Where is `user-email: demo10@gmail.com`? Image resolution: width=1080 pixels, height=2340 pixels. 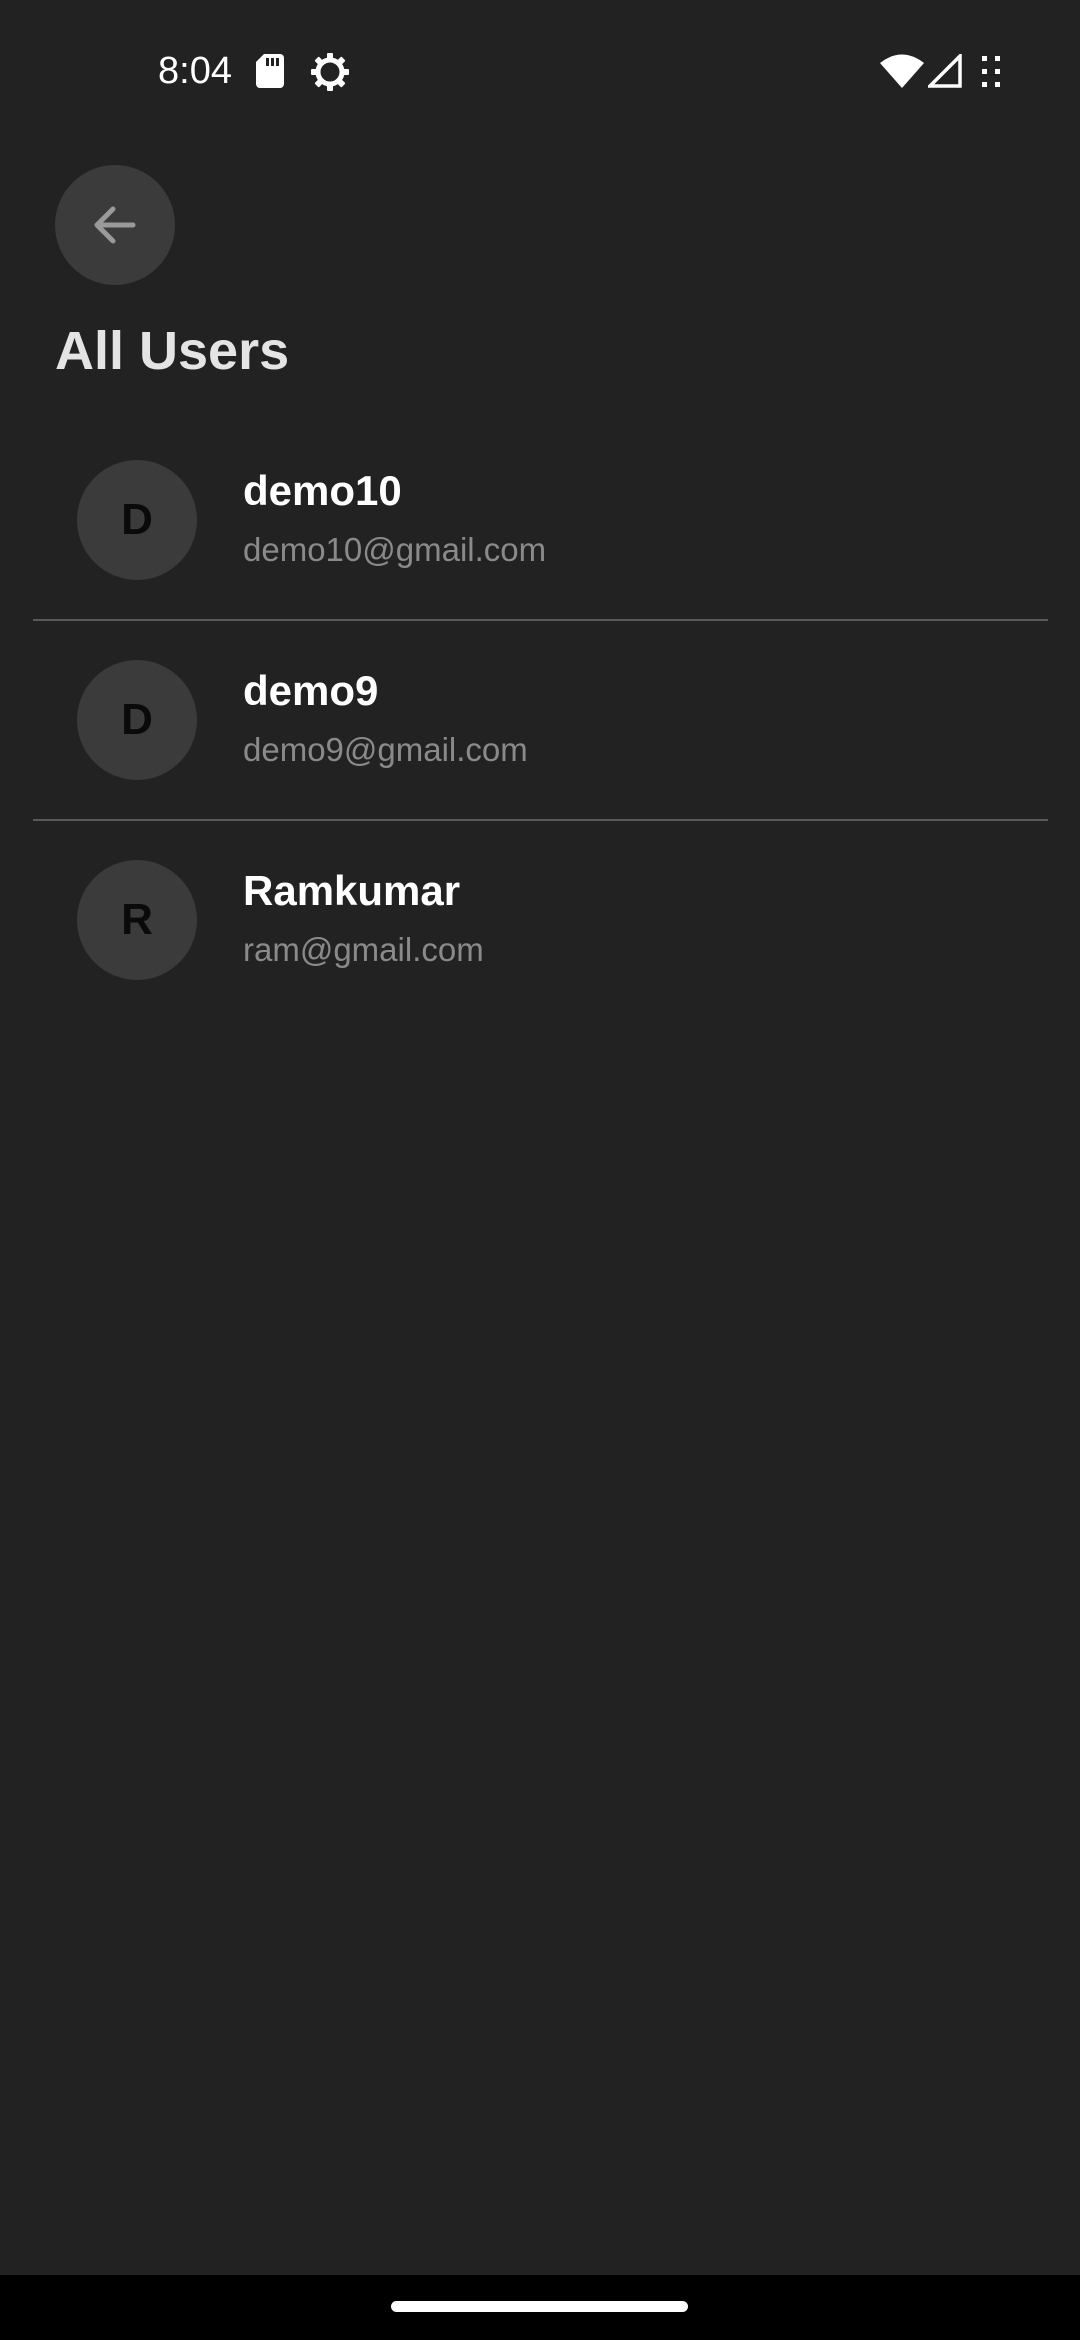
user-email: demo10@gmail.com is located at coordinates (395, 549).